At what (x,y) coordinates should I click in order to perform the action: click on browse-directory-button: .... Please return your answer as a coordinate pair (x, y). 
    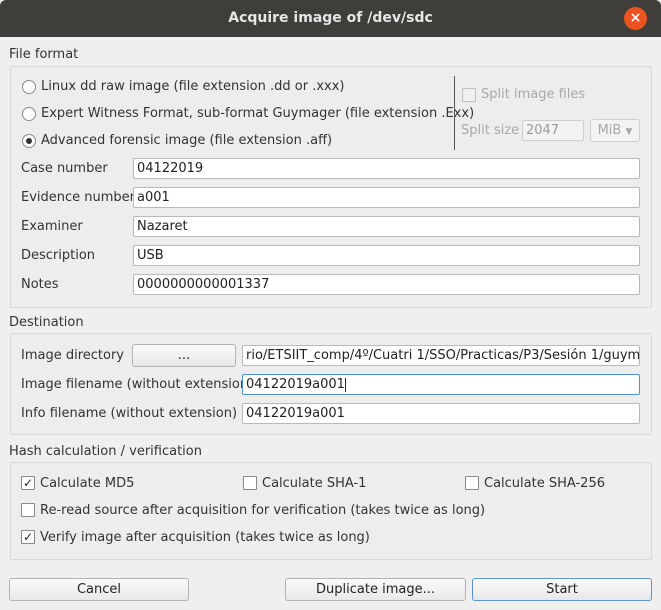
    Looking at the image, I should click on (184, 355).